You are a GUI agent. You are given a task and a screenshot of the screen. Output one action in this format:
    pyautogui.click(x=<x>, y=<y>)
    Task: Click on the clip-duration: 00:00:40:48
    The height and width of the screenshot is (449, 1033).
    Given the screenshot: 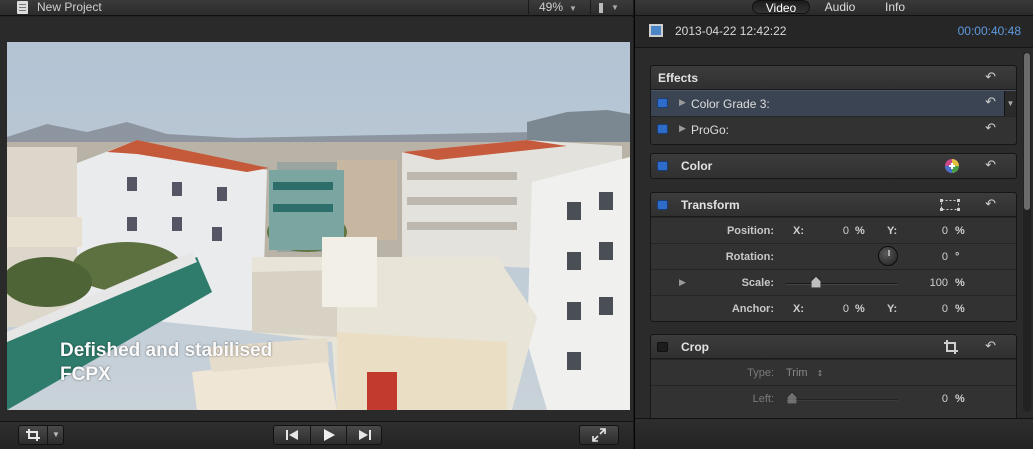 What is the action you would take?
    pyautogui.click(x=989, y=31)
    